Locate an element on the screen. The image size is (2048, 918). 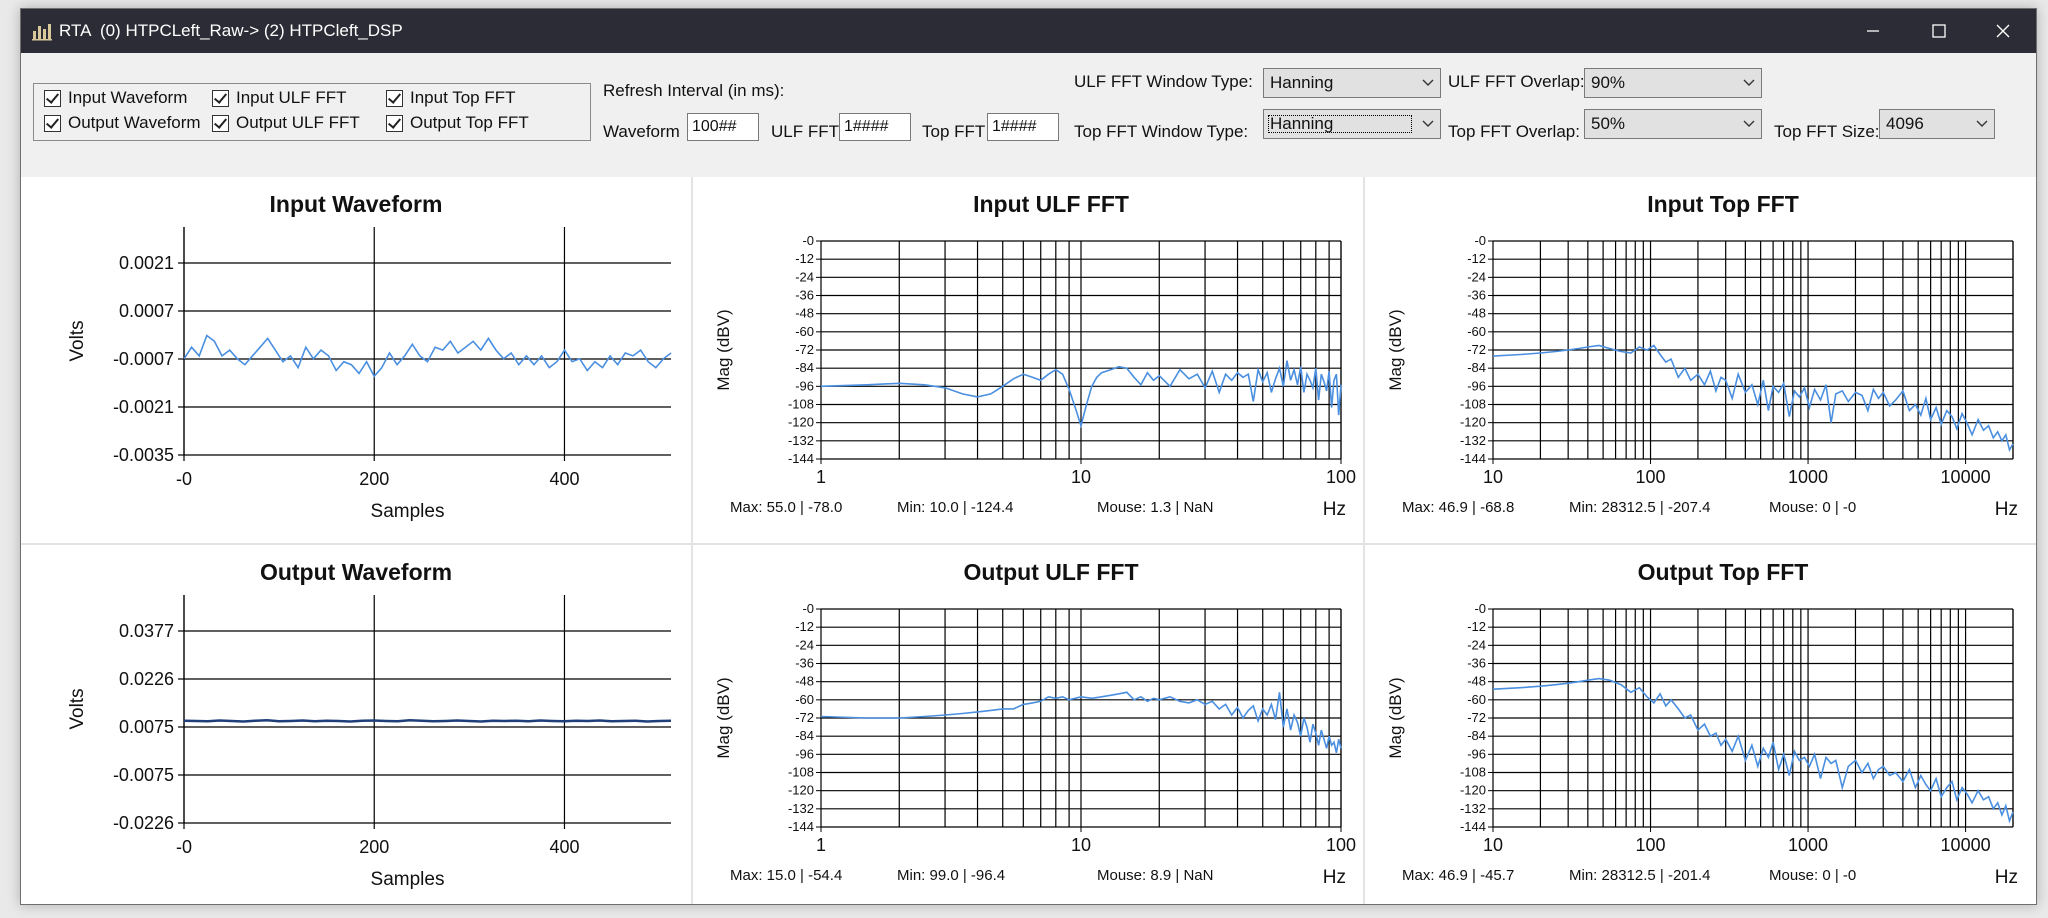
maximize-button is located at coordinates (1939, 31).